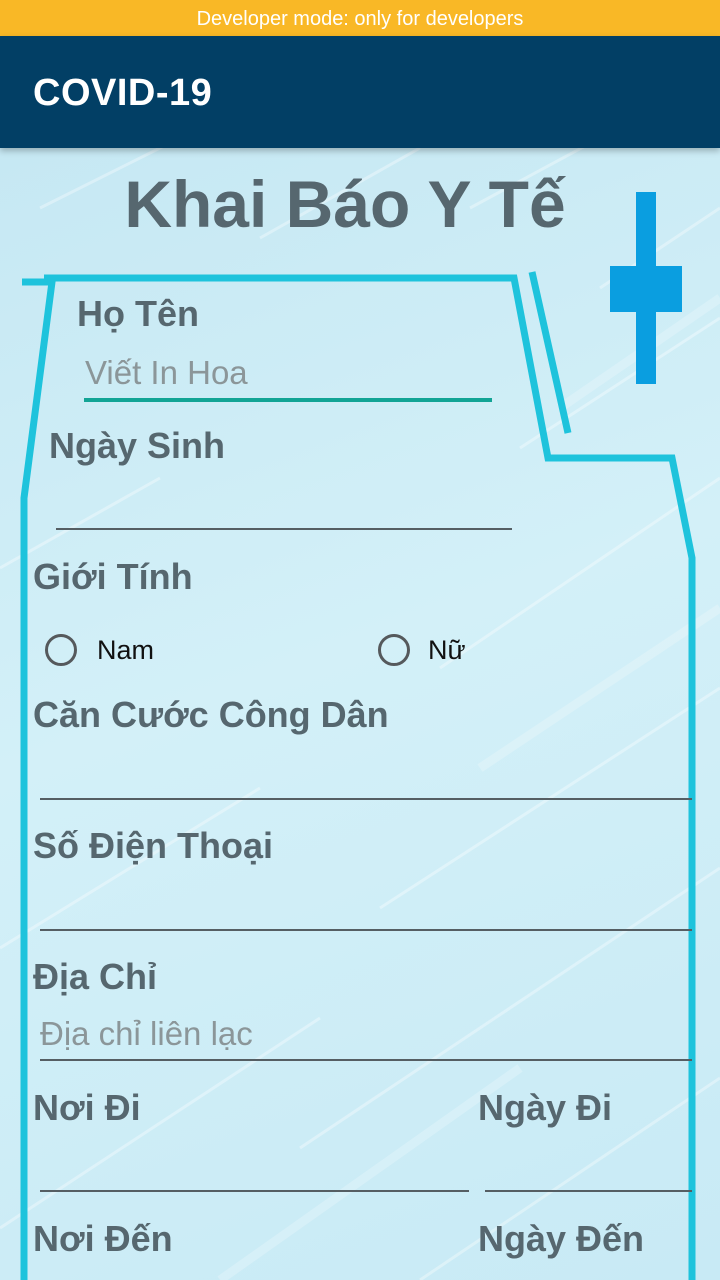 This screenshot has height=1280, width=720. I want to click on full-name-underline, so click(288, 400).